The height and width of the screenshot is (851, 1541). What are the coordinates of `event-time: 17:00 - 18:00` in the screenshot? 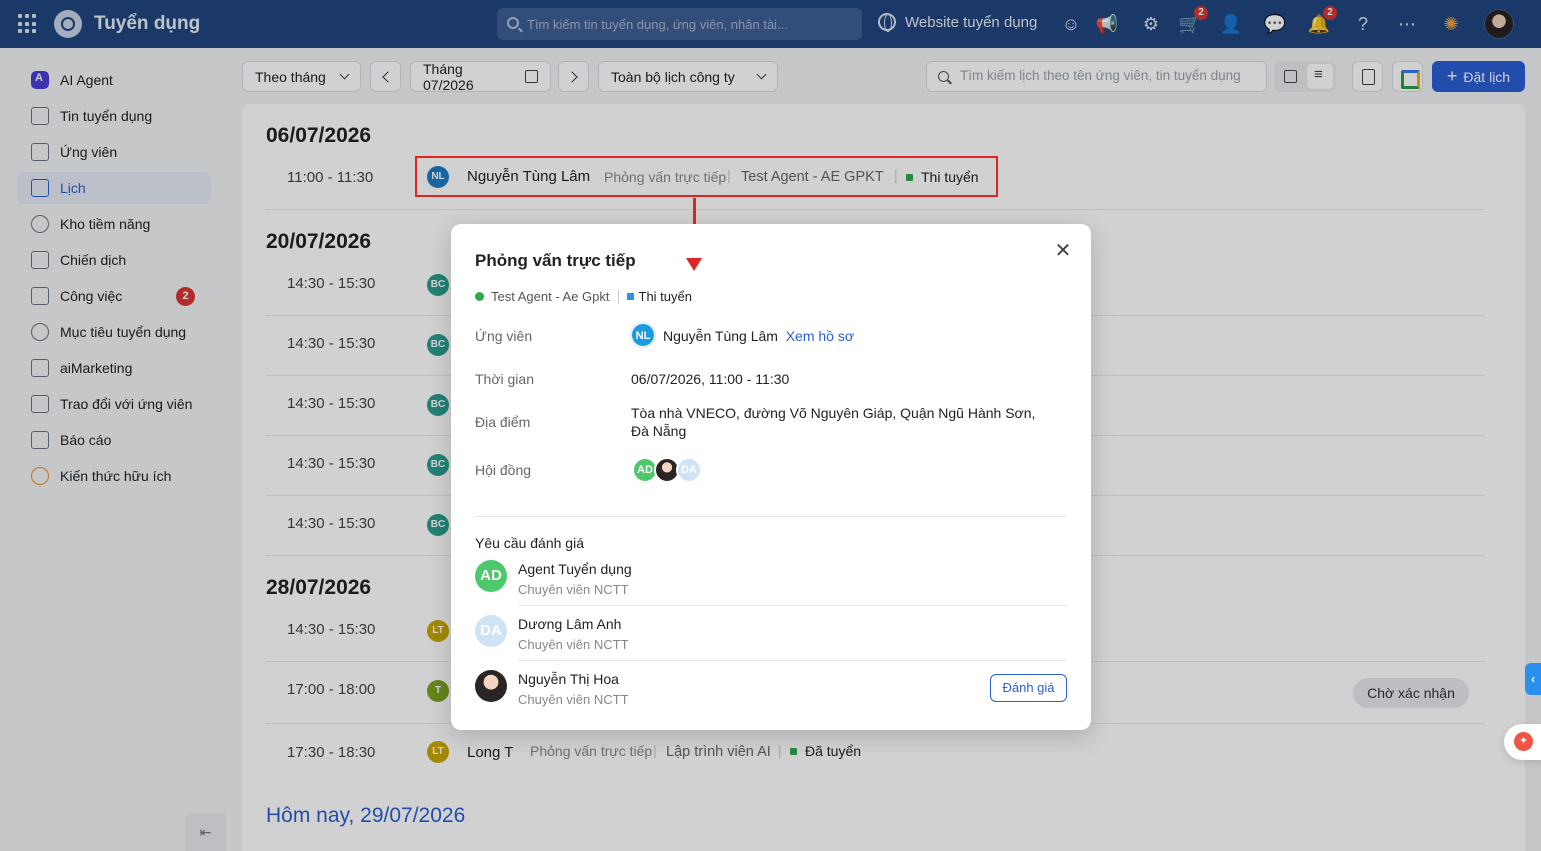 It's located at (331, 689).